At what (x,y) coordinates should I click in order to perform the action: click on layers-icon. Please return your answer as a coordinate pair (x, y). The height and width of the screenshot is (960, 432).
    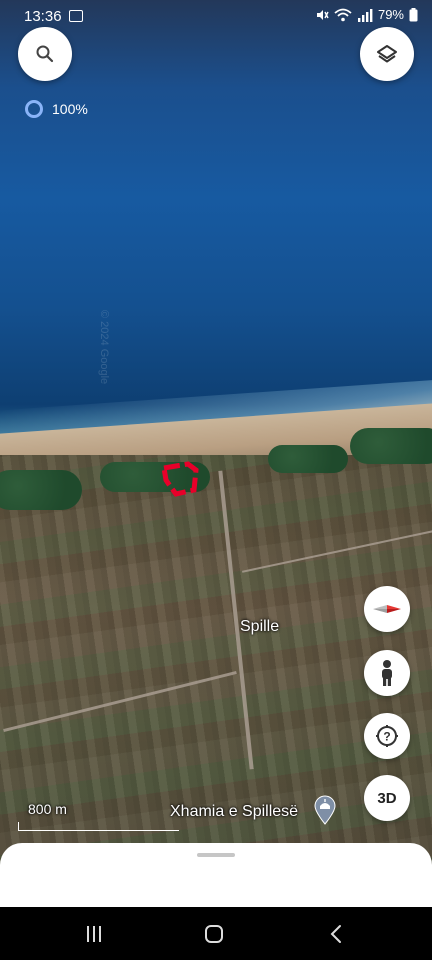
    Looking at the image, I should click on (387, 54).